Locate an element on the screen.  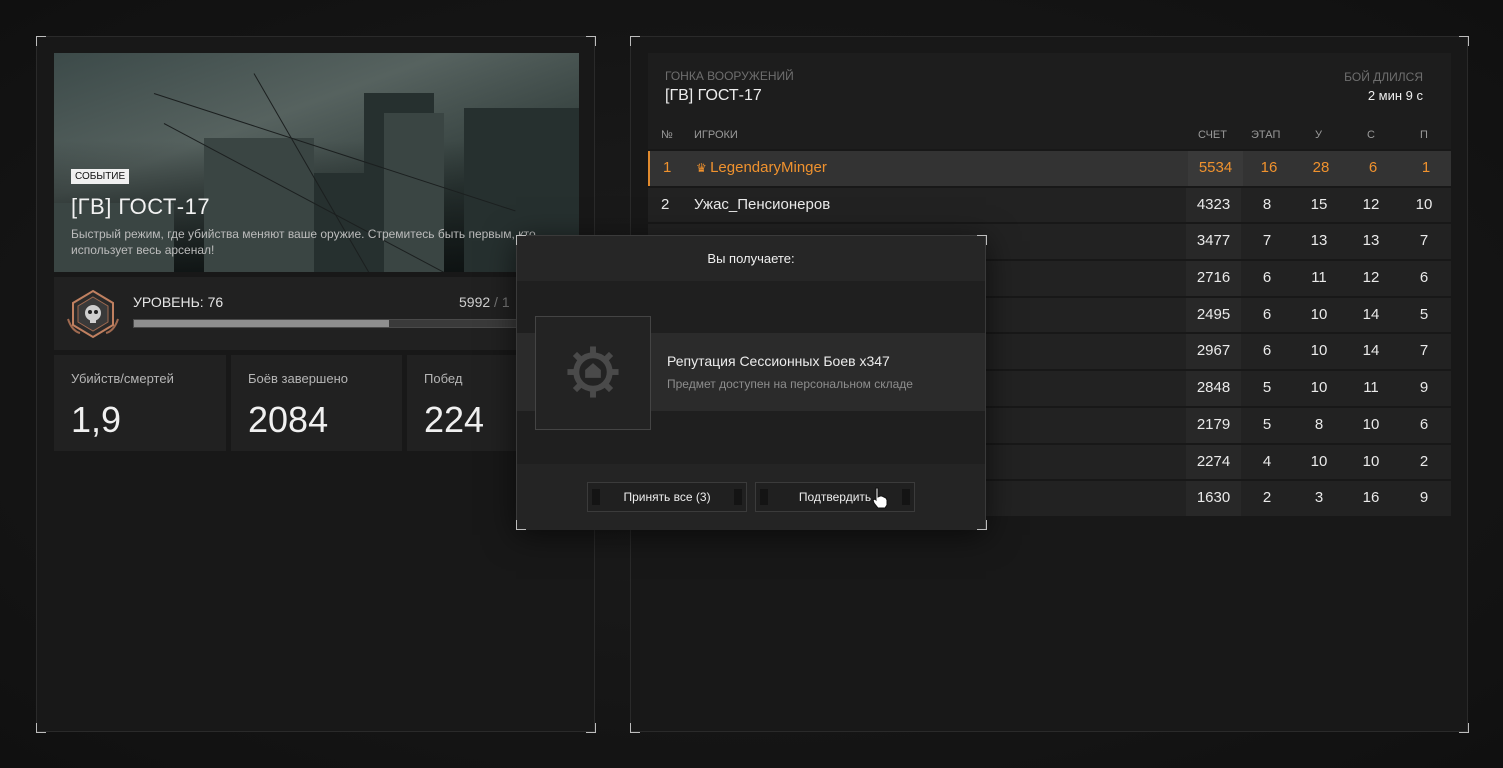
level-progress-fill is located at coordinates (261, 323).